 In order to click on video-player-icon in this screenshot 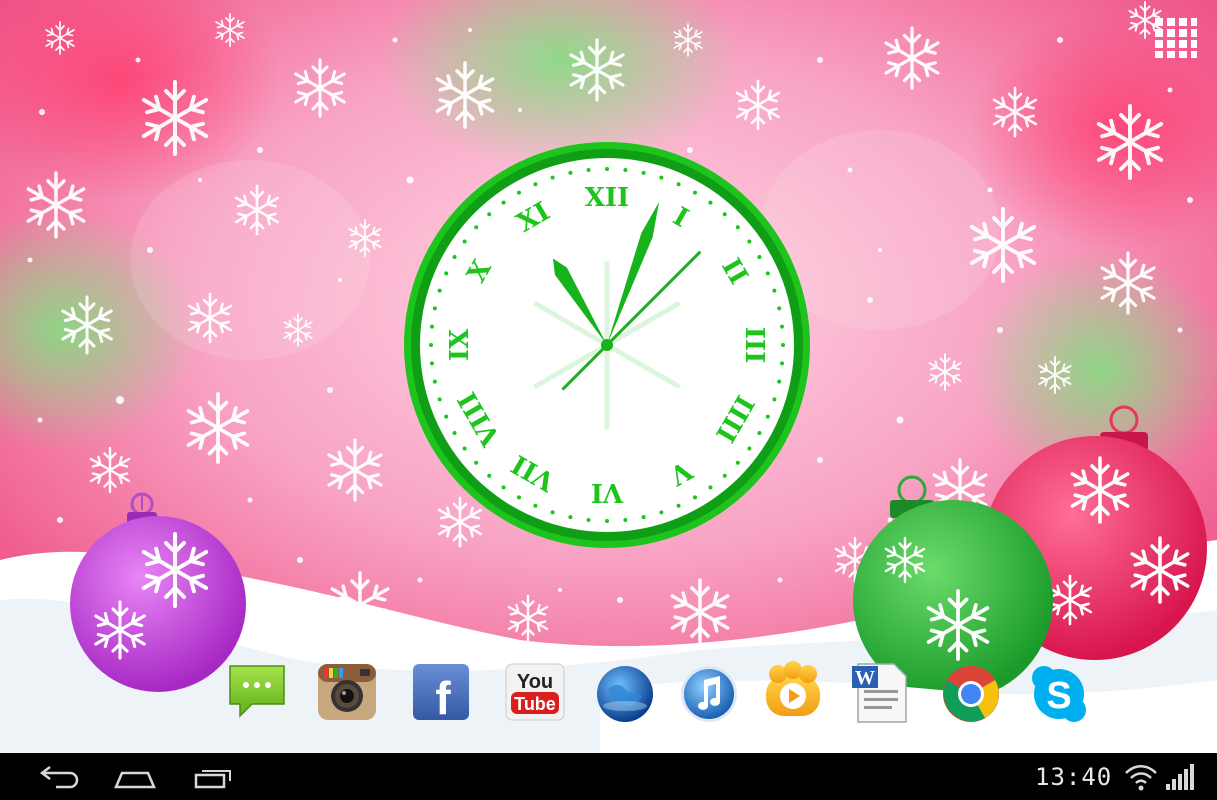, I will do `click(793, 693)`.